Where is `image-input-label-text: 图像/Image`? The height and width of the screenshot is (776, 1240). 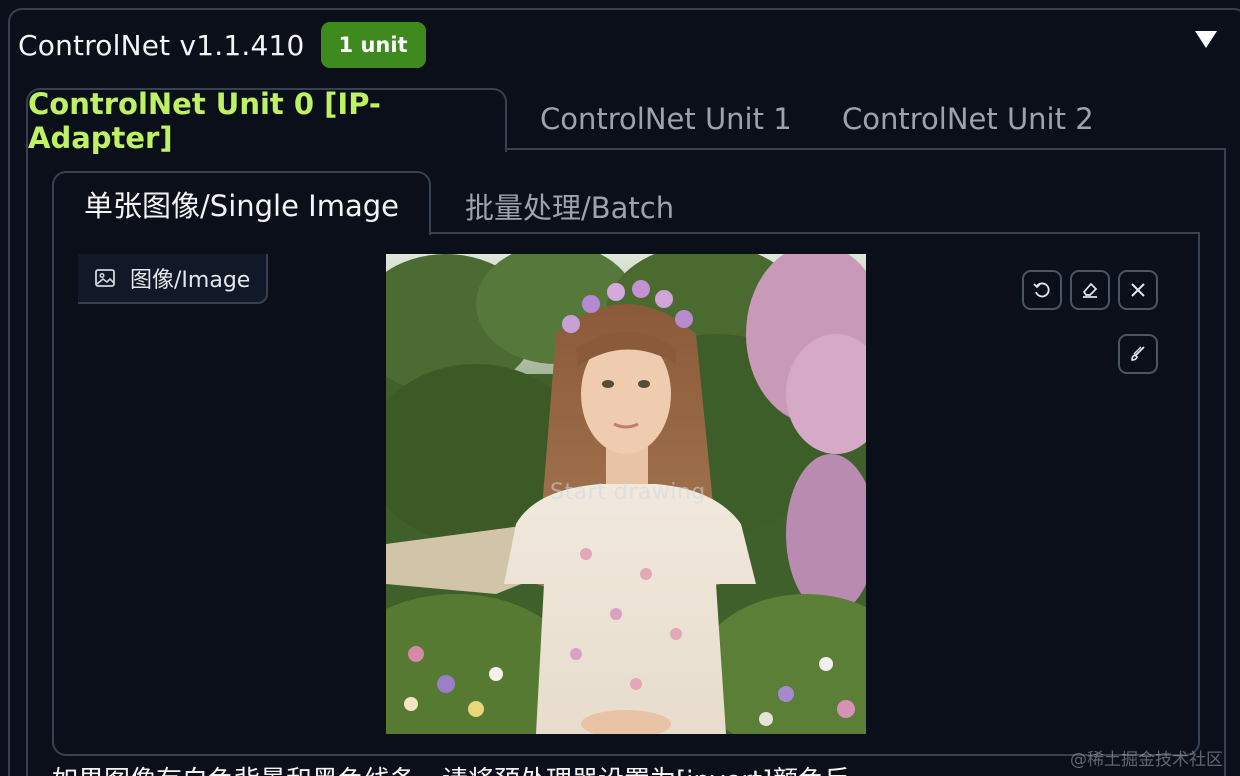 image-input-label-text: 图像/Image is located at coordinates (190, 280).